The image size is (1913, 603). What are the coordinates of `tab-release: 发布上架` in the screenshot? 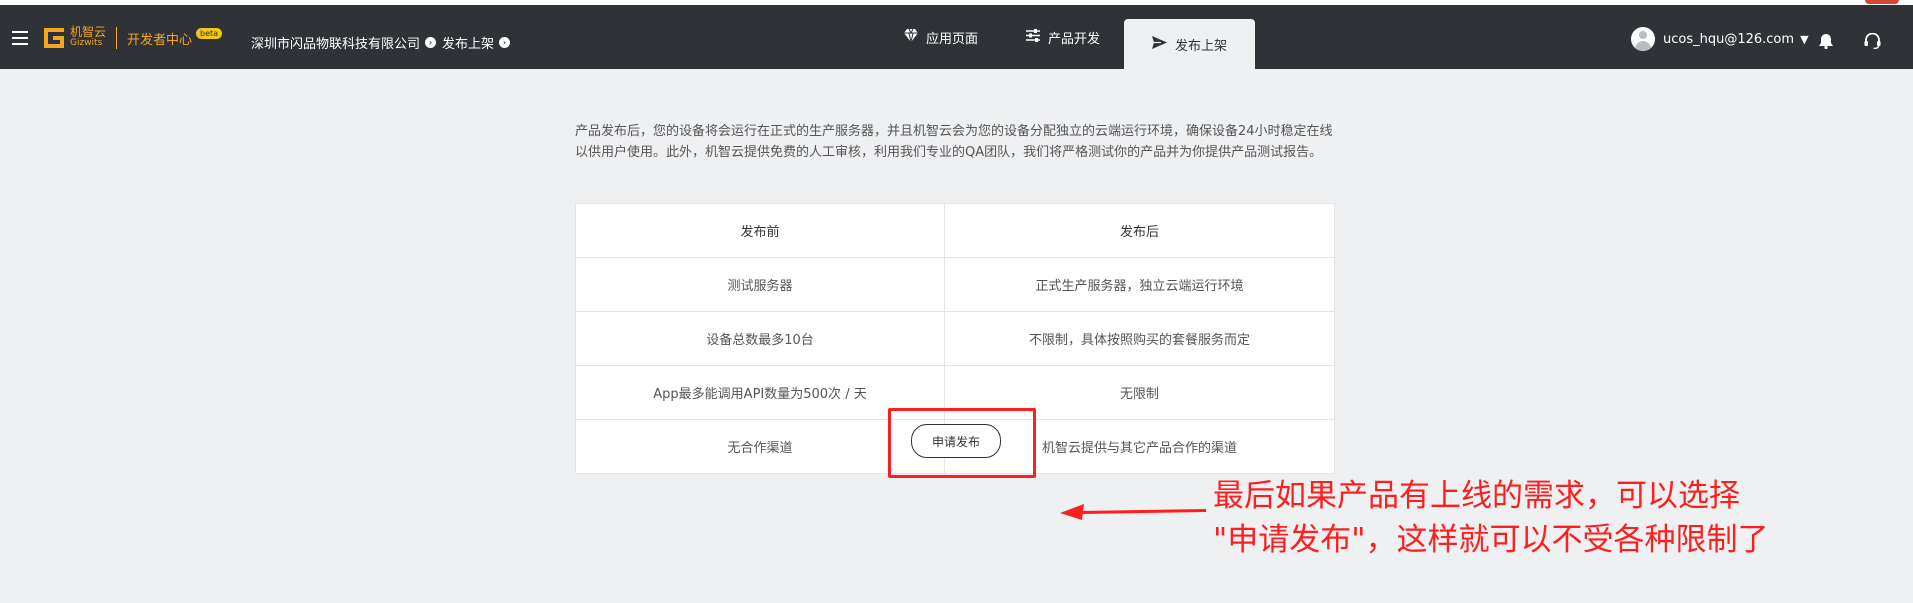 It's located at (1190, 44).